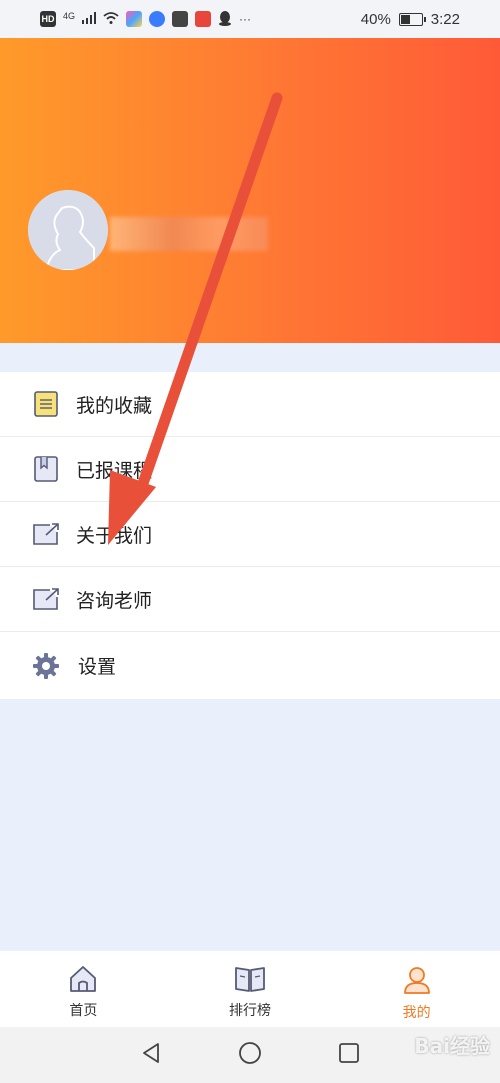 This screenshot has width=500, height=1083. I want to click on menu-label-enrolled-courses: 已报课程, so click(114, 470).